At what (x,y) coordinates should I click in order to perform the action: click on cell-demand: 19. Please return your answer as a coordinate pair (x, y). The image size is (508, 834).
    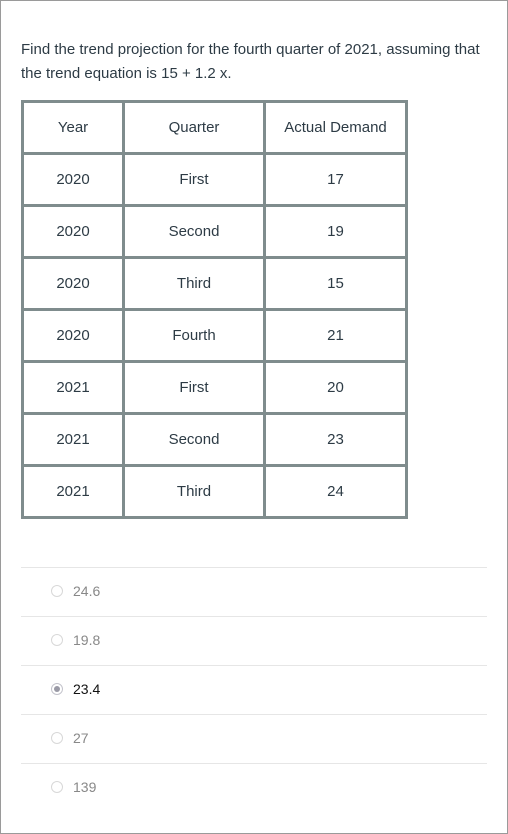
    Looking at the image, I should click on (335, 231).